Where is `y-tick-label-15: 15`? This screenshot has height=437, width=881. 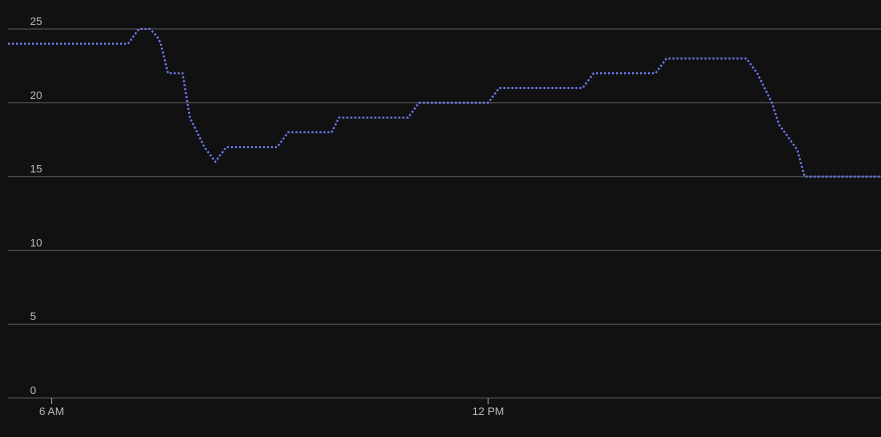
y-tick-label-15: 15 is located at coordinates (36, 170).